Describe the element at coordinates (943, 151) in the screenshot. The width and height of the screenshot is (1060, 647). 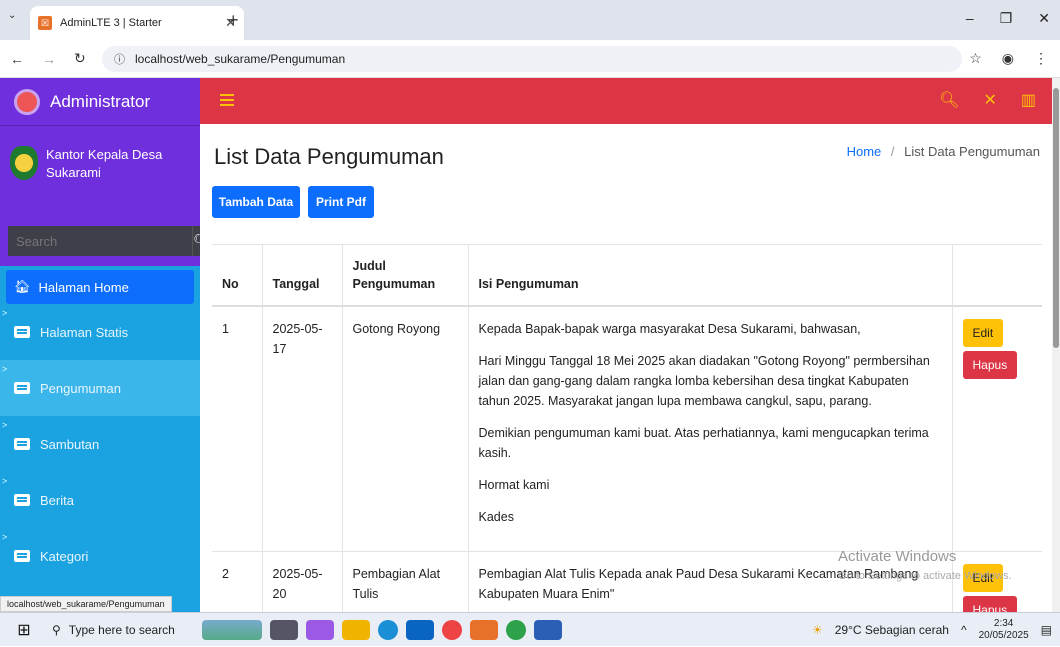
I see `breadcrumb: Home / List Data Pengumuman` at that location.